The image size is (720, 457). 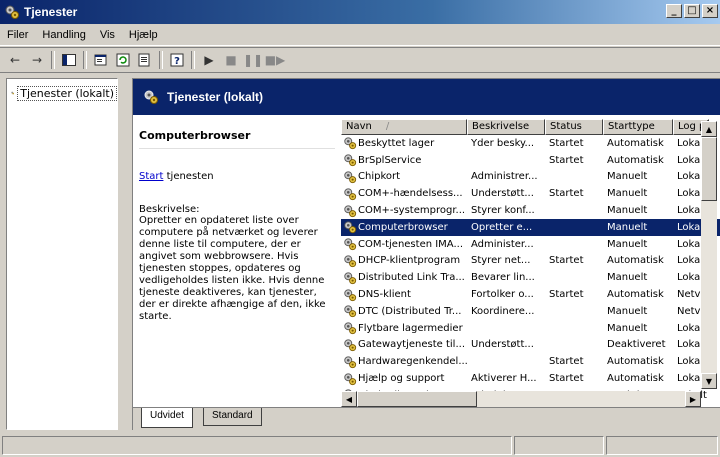 What do you see at coordinates (275, 60) in the screenshot?
I see `restart-icon: ■▶` at bounding box center [275, 60].